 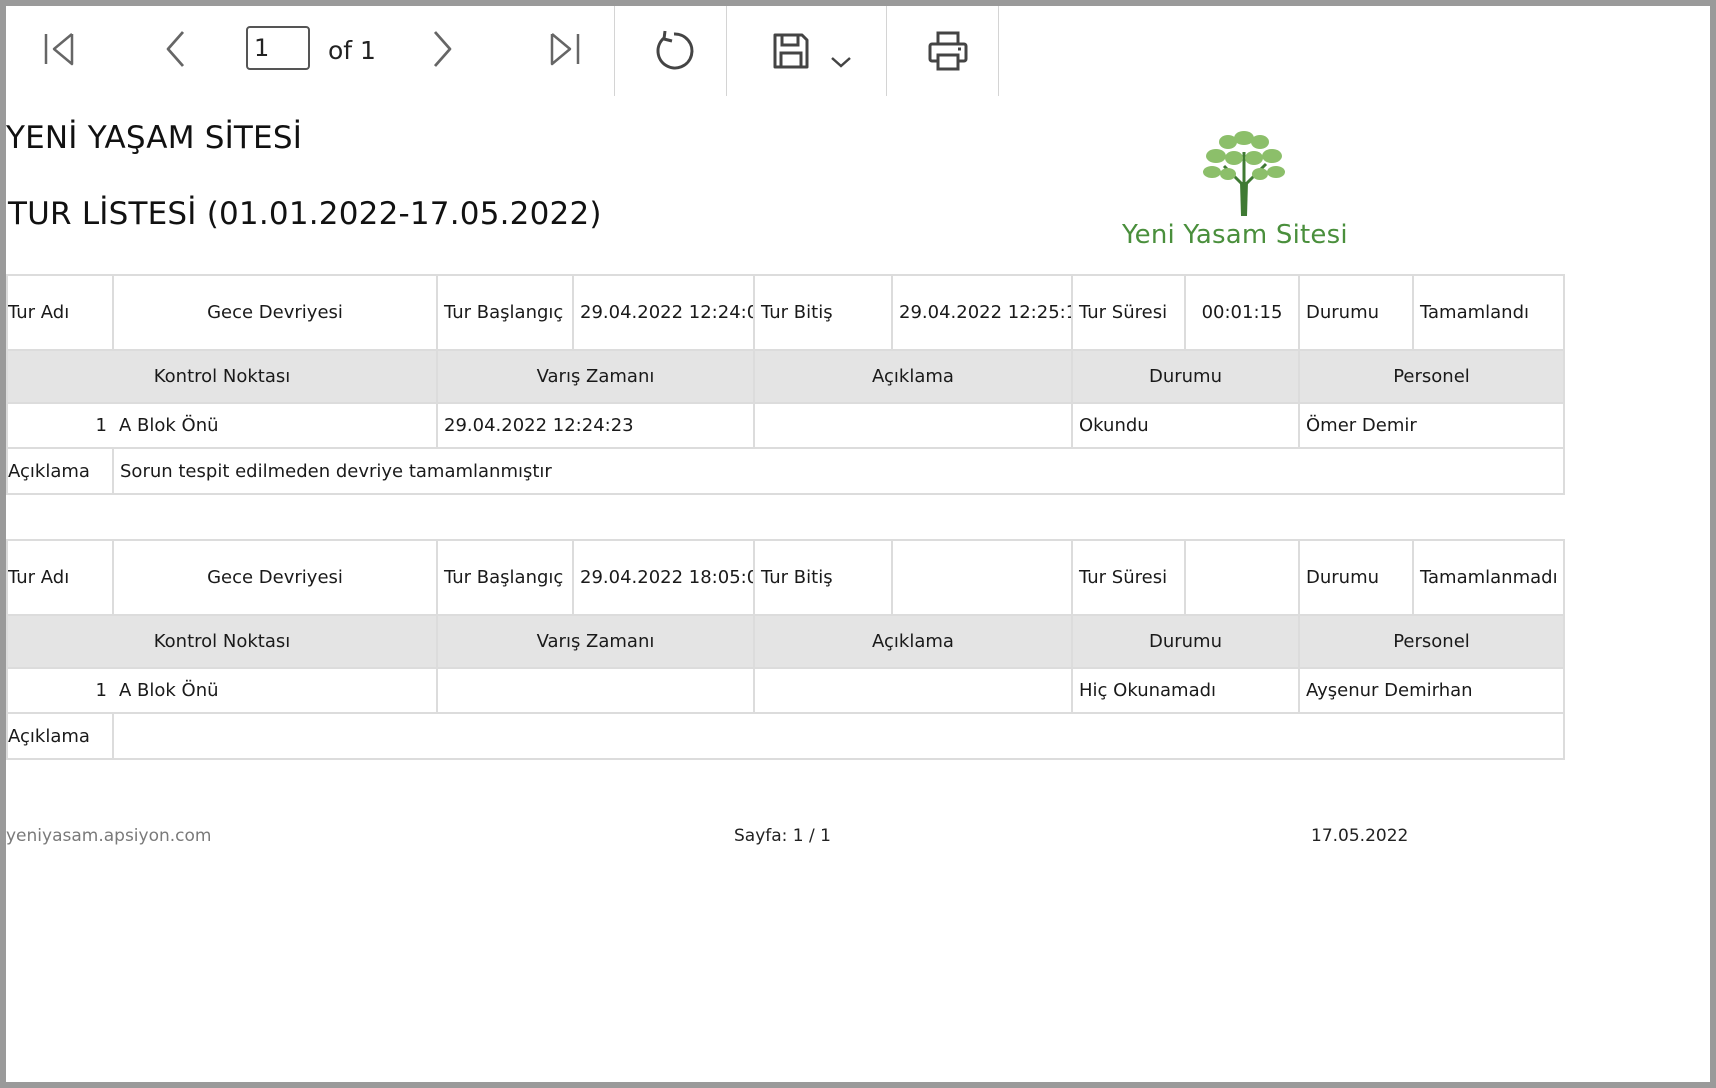 I want to click on next-page-button, so click(x=442, y=51).